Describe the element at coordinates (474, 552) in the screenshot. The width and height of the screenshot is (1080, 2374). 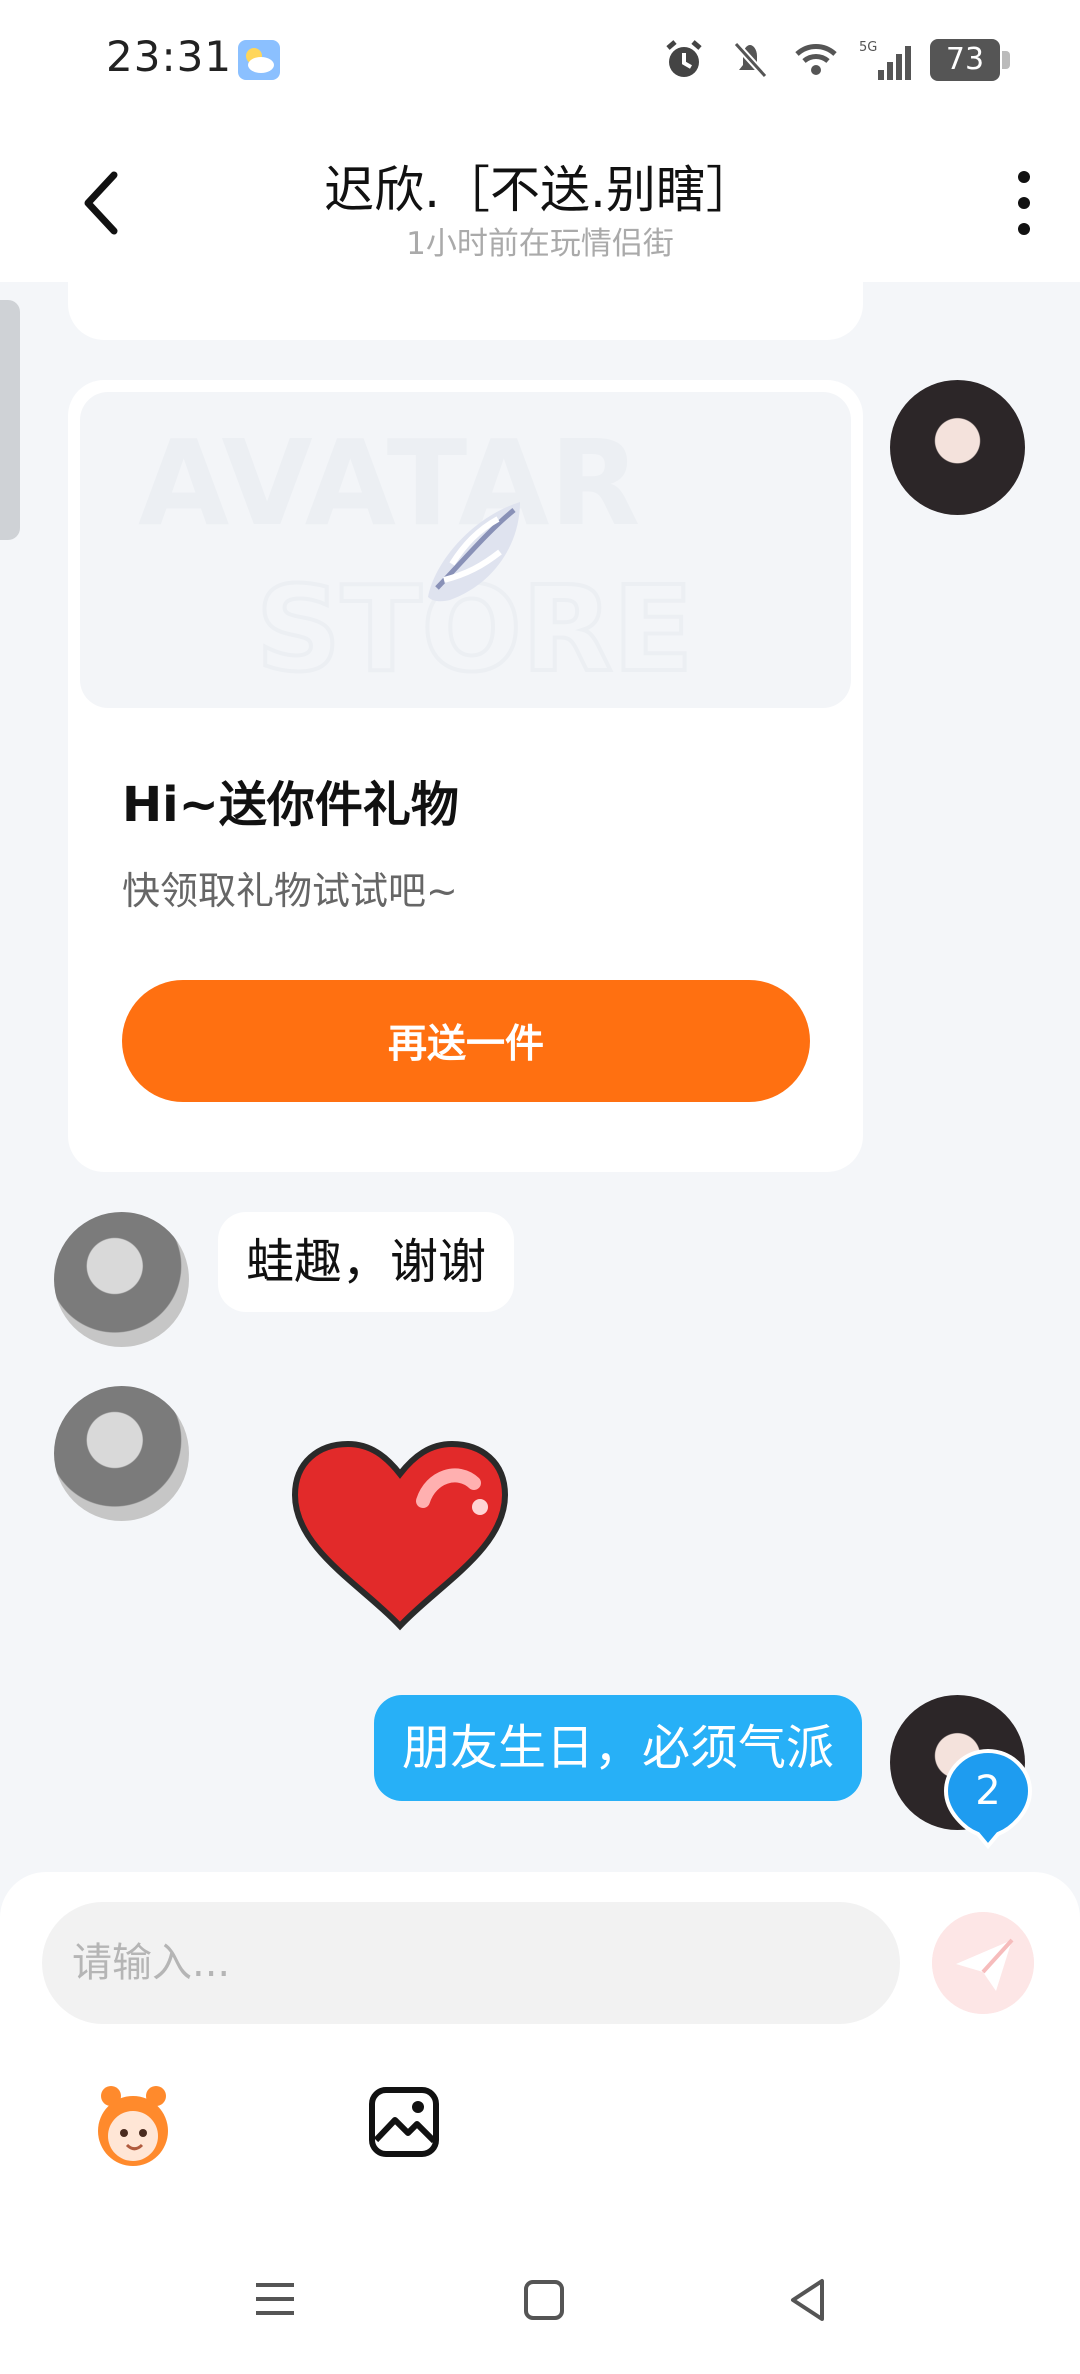
I see `feather-gift-icon` at that location.